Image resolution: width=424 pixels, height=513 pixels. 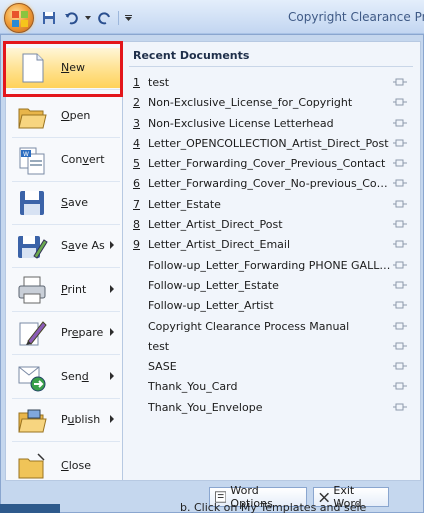 I want to click on recent-document-name: Non-Exclusive License Letterhead, so click(x=241, y=123).